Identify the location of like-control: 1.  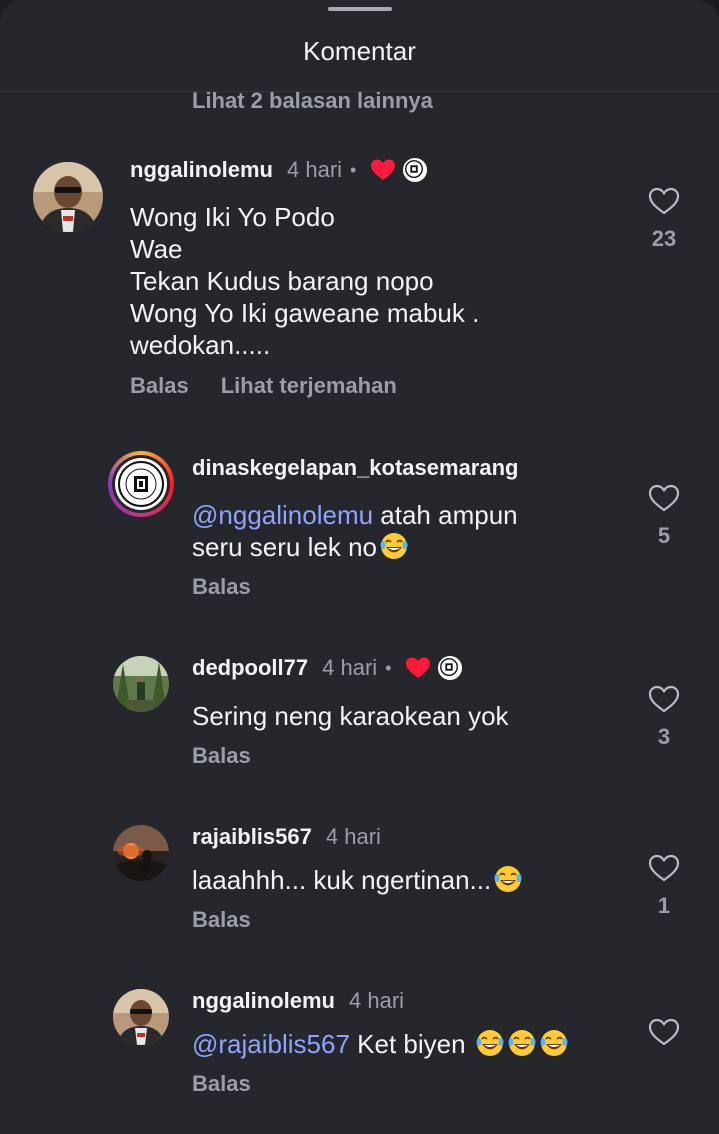
(664, 886).